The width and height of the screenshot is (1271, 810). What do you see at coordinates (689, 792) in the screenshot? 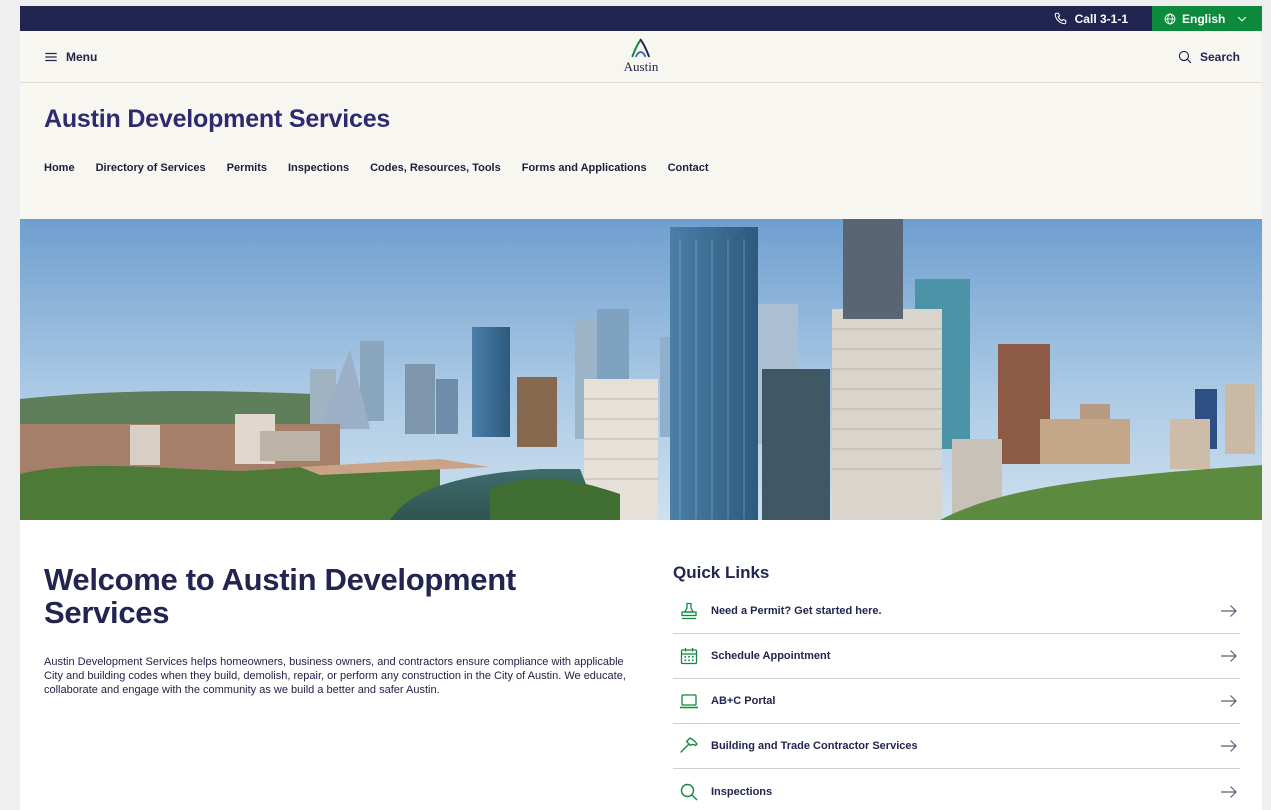
I see `magnifier-icon` at bounding box center [689, 792].